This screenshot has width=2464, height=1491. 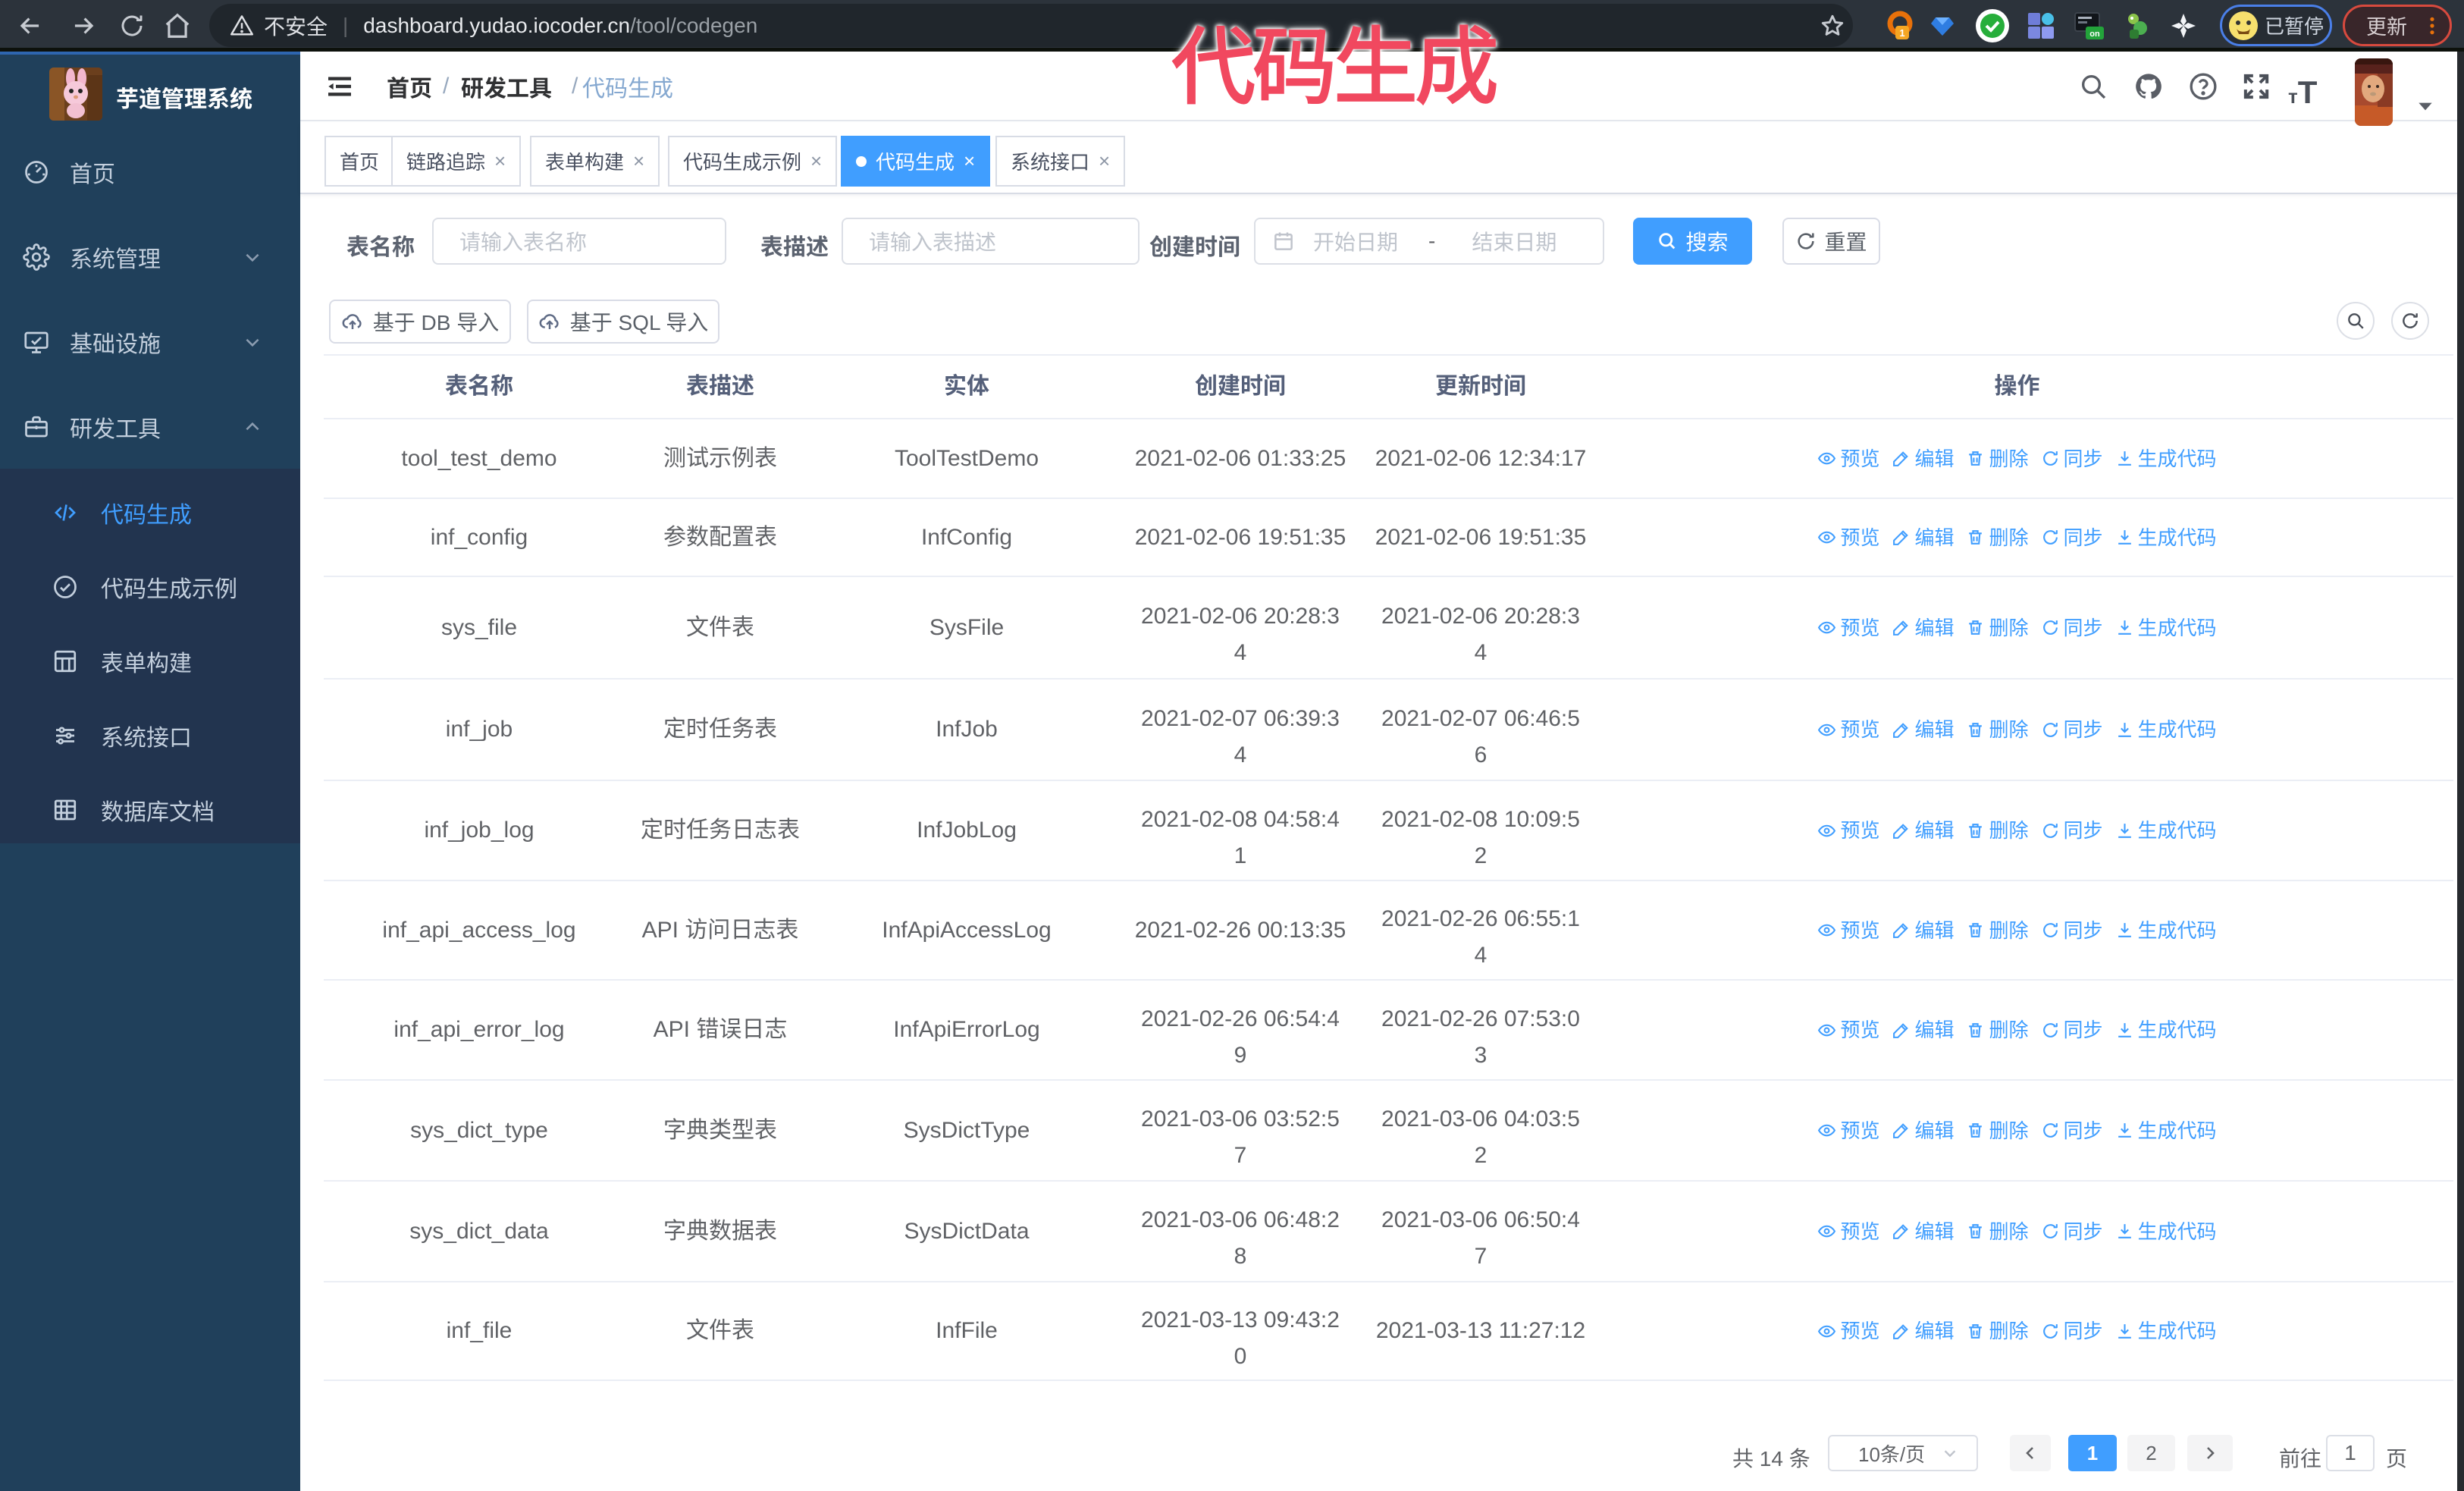 What do you see at coordinates (1902, 33) in the screenshot?
I see `svg-text: 1` at bounding box center [1902, 33].